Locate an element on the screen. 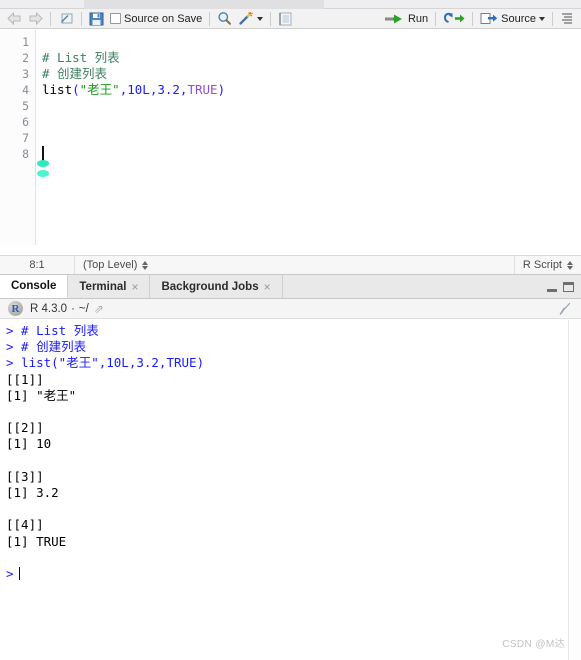  editor-tab-strip is located at coordinates (290, 4).